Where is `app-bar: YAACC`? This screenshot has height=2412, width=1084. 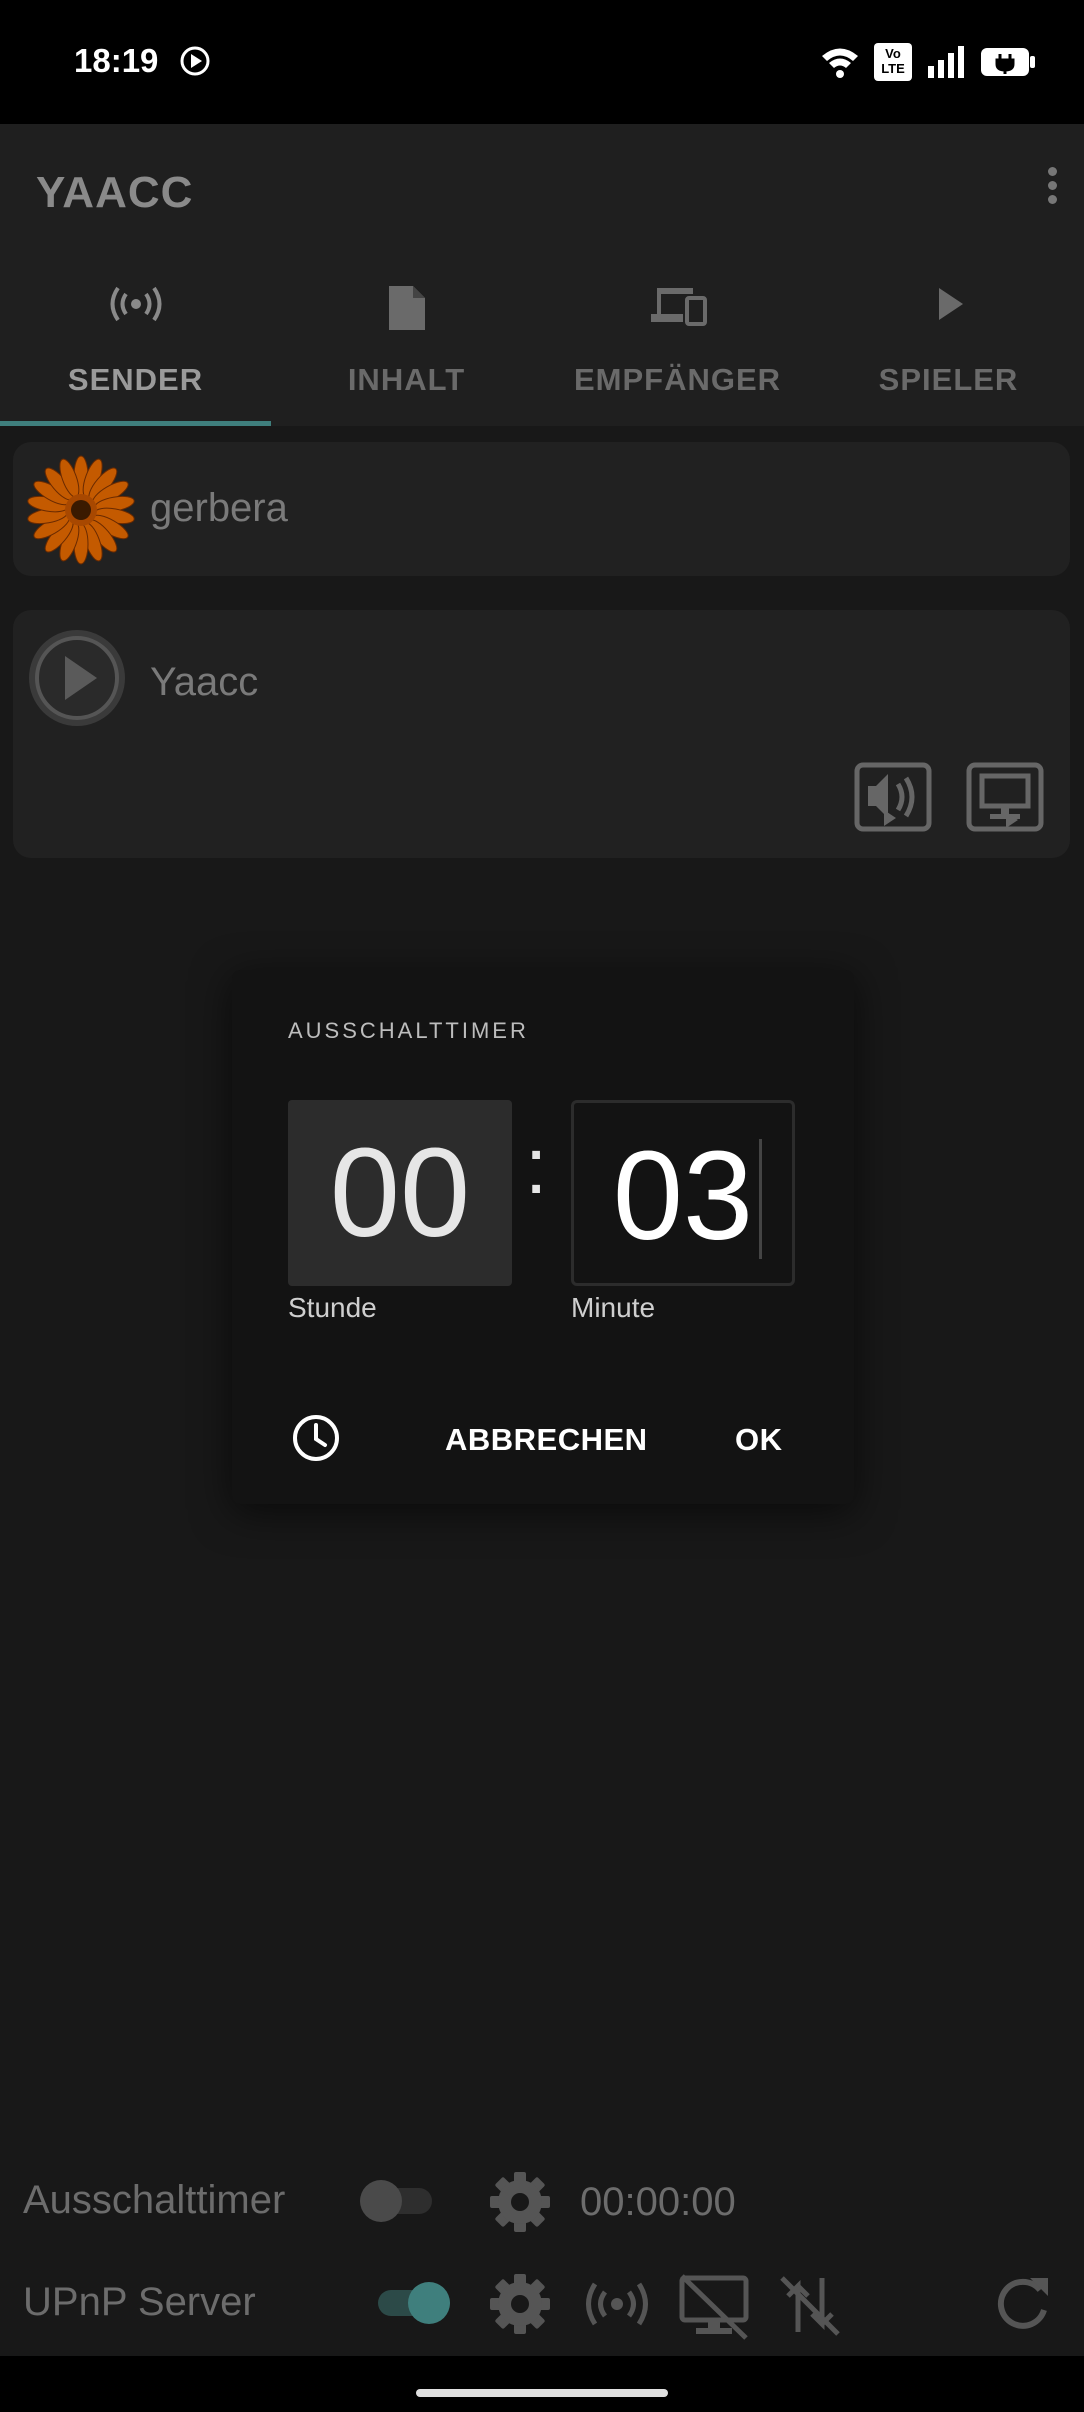 app-bar: YAACC is located at coordinates (542, 189).